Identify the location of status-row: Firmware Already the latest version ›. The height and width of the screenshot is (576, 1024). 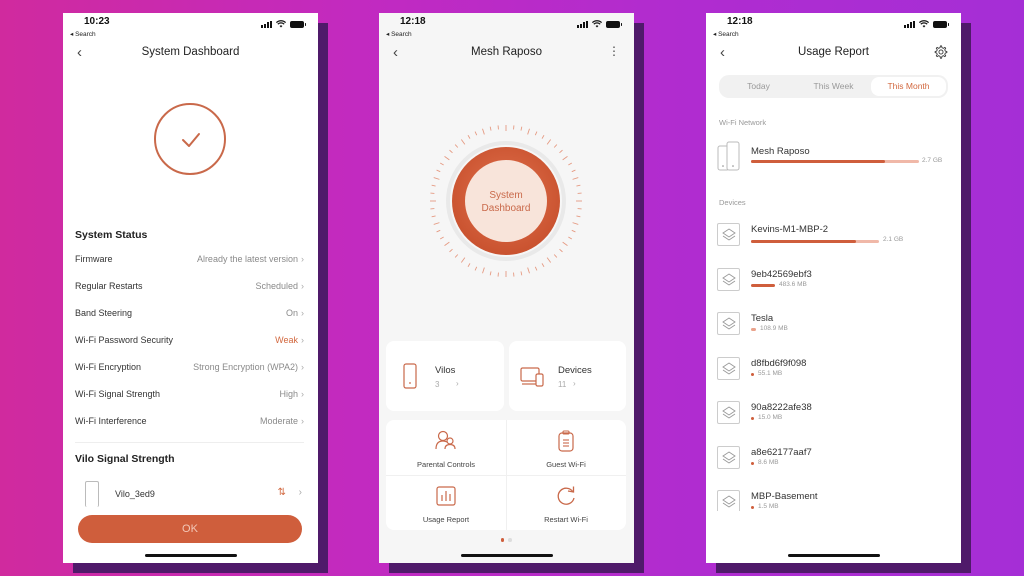
(189, 259).